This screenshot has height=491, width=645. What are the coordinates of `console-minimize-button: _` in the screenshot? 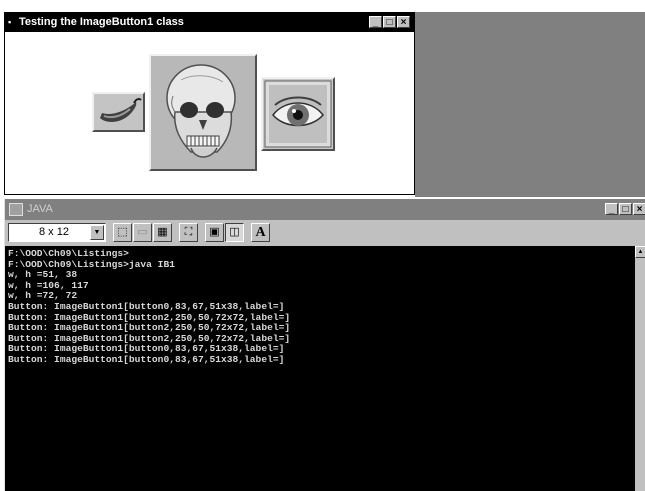 It's located at (611, 209).